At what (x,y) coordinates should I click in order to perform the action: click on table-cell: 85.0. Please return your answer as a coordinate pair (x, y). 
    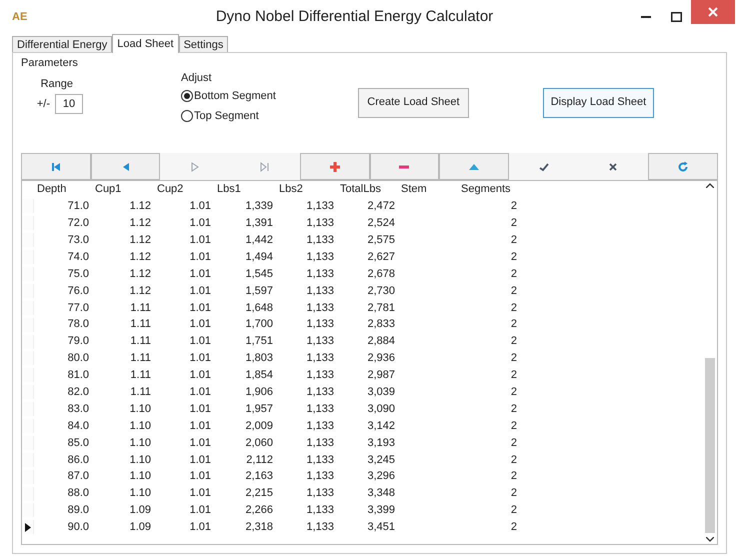
    Looking at the image, I should click on (78, 442).